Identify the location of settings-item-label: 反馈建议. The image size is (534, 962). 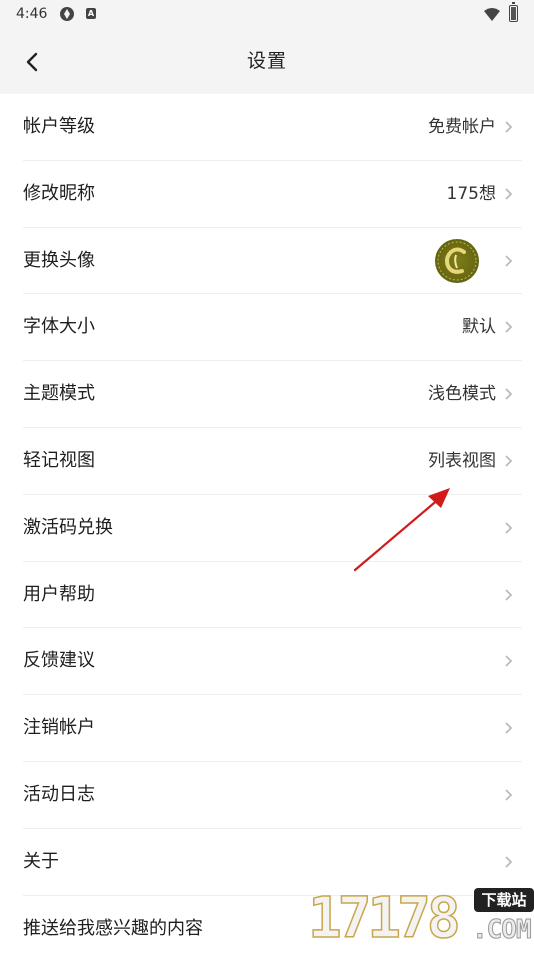
(59, 661).